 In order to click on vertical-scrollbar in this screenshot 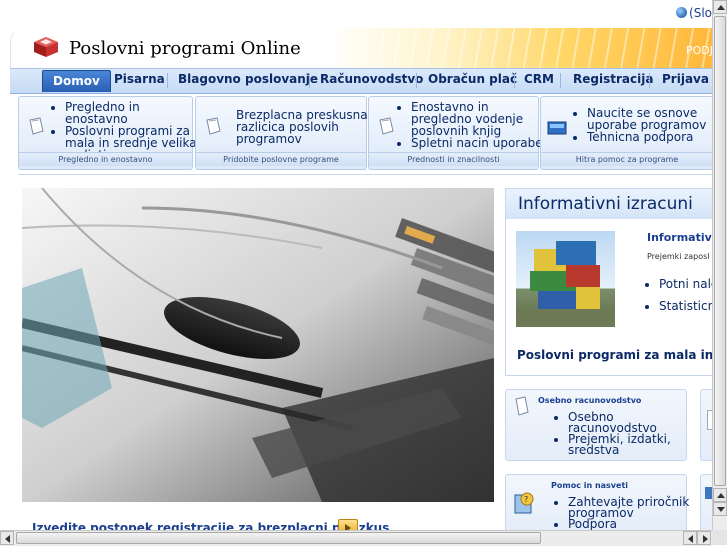, I will do `click(719, 265)`.